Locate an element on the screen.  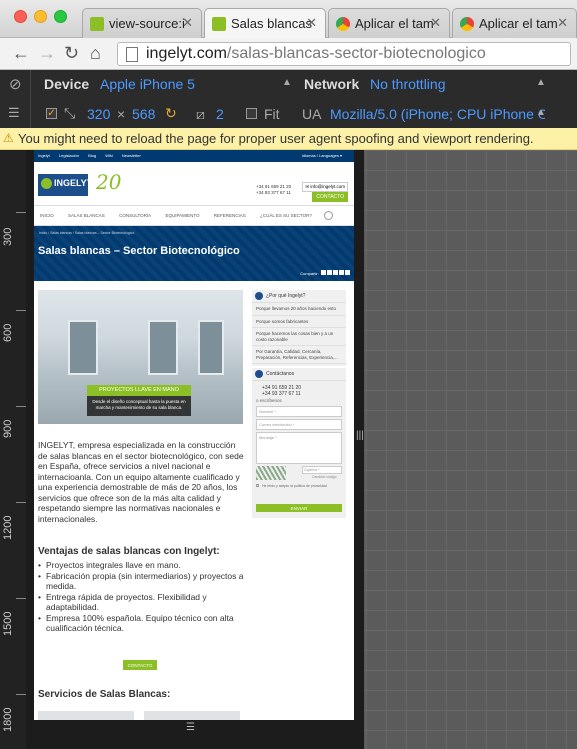
tab-salas-blancas: Salas blancas ✕ is located at coordinates (265, 23).